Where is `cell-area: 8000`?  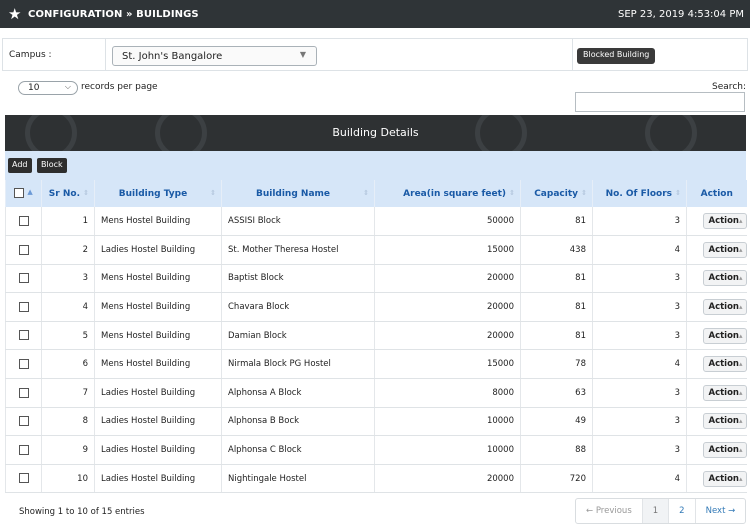 cell-area: 8000 is located at coordinates (447, 393).